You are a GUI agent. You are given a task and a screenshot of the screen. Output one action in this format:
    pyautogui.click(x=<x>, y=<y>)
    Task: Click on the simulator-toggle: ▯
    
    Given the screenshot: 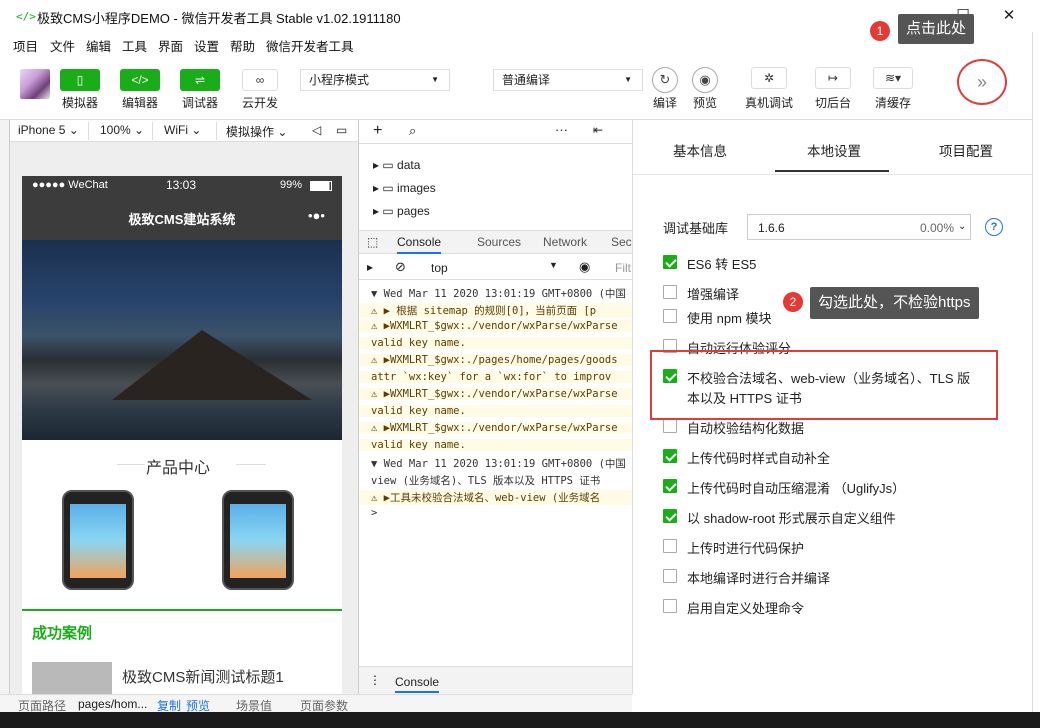 What is the action you would take?
    pyautogui.click(x=80, y=80)
    